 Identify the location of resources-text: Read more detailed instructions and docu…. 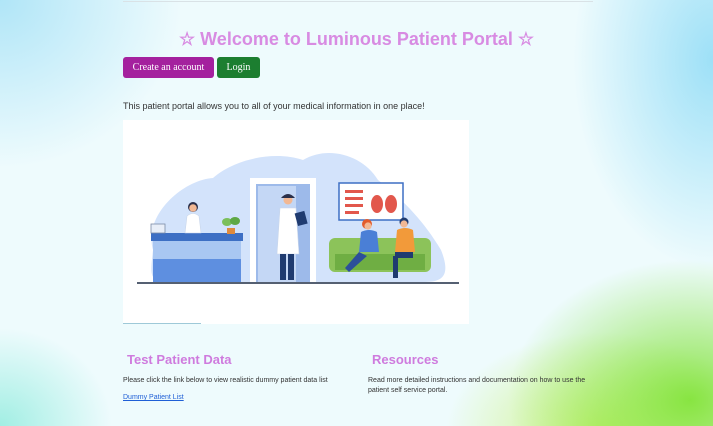
(477, 385).